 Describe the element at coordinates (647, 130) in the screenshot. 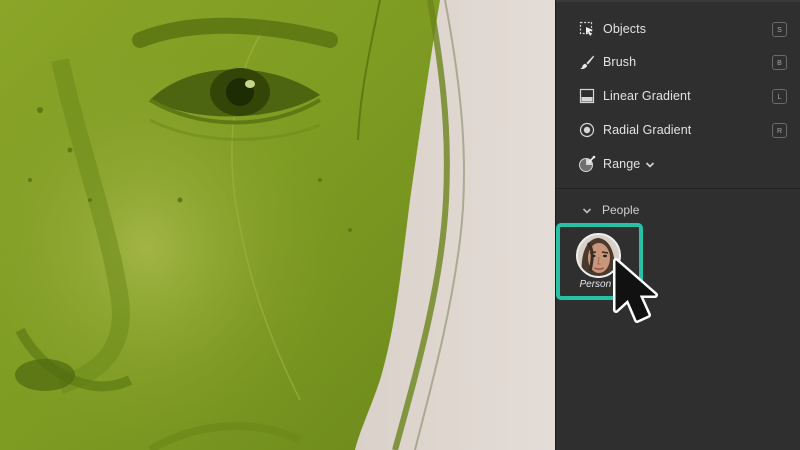

I see `tool-radial-gradient-label: Radial Gradient` at that location.